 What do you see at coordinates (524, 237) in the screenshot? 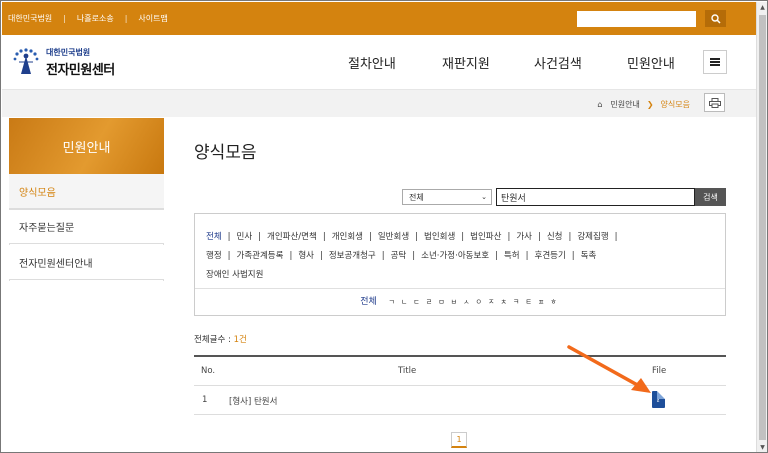
I see `category-item: 가사` at bounding box center [524, 237].